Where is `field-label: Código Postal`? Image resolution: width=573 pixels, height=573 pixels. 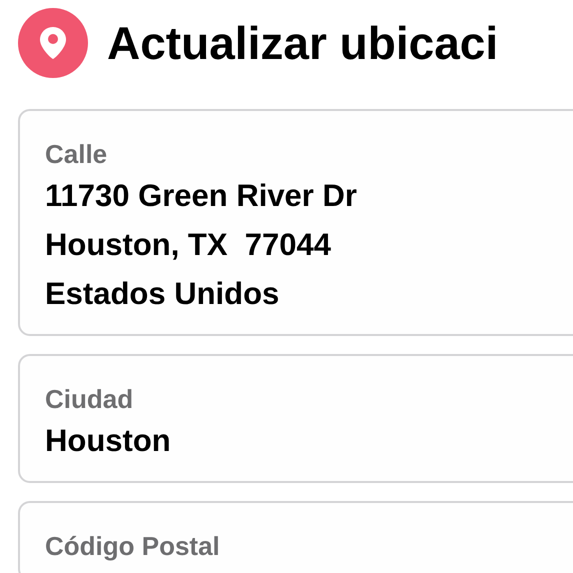
field-label: Código Postal is located at coordinates (133, 546).